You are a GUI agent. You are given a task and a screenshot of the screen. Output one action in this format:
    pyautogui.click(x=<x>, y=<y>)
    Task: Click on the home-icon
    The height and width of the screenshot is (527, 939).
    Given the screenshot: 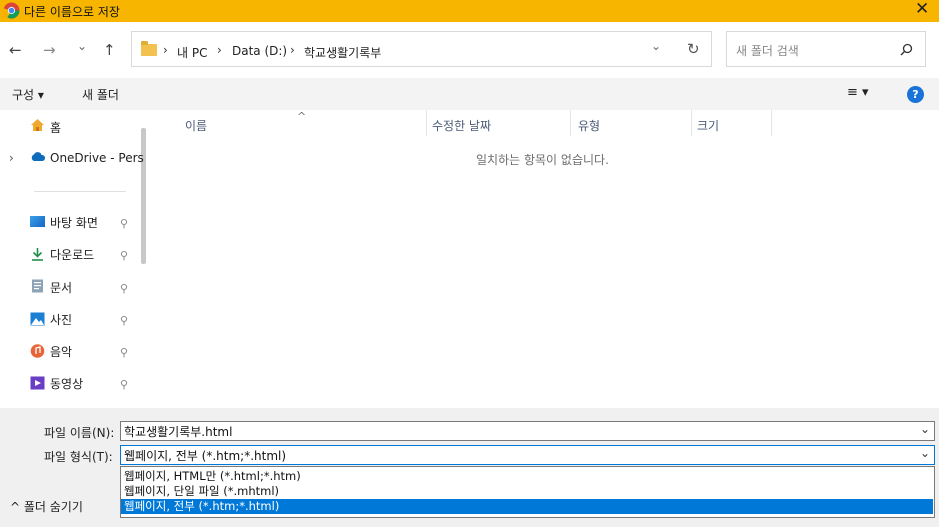 What is the action you would take?
    pyautogui.click(x=37, y=125)
    